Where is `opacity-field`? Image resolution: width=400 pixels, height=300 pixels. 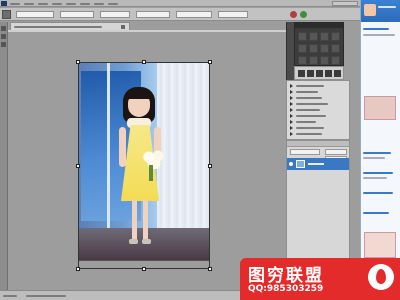
opacity-field is located at coordinates (336, 152).